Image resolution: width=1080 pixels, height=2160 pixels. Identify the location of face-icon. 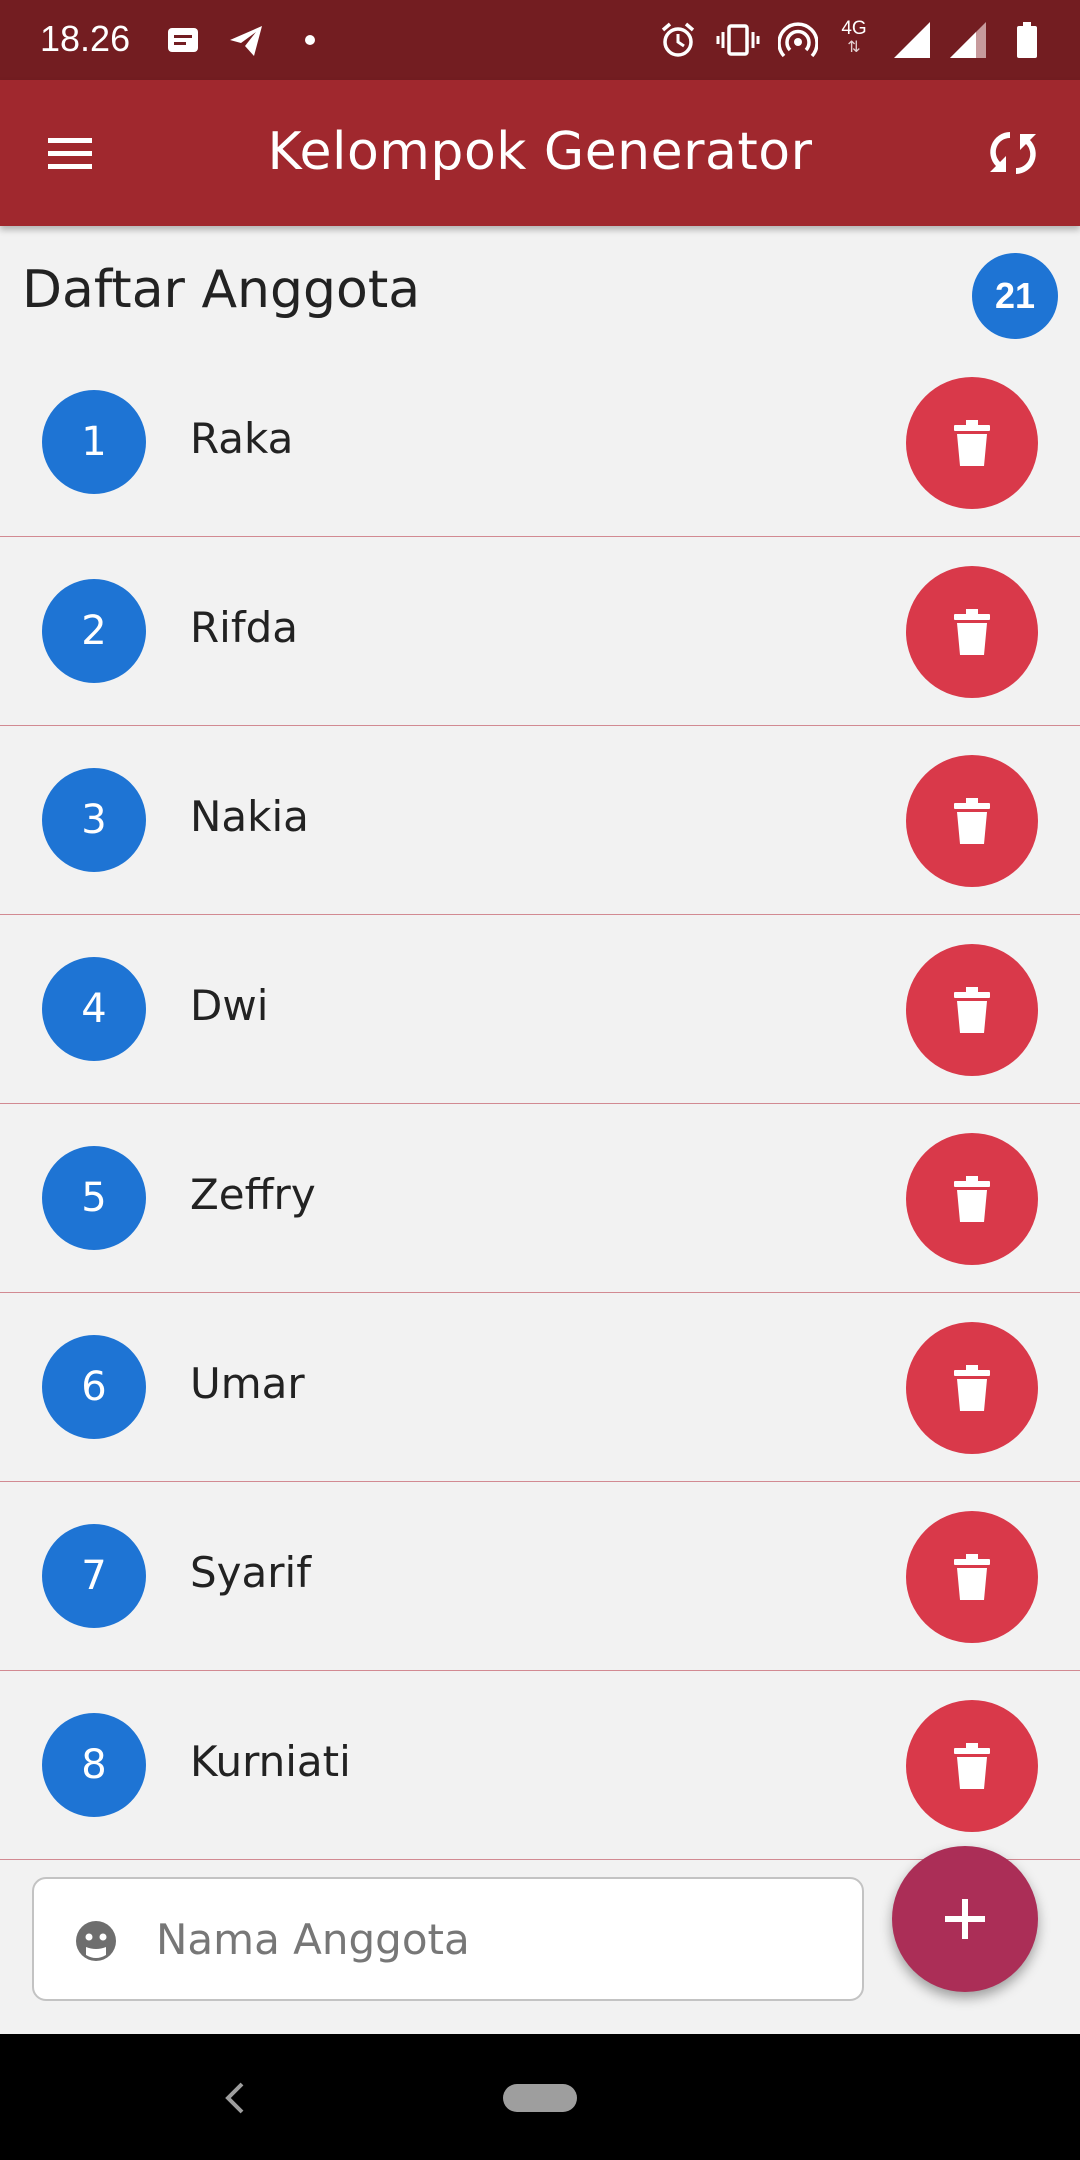
(96, 1941).